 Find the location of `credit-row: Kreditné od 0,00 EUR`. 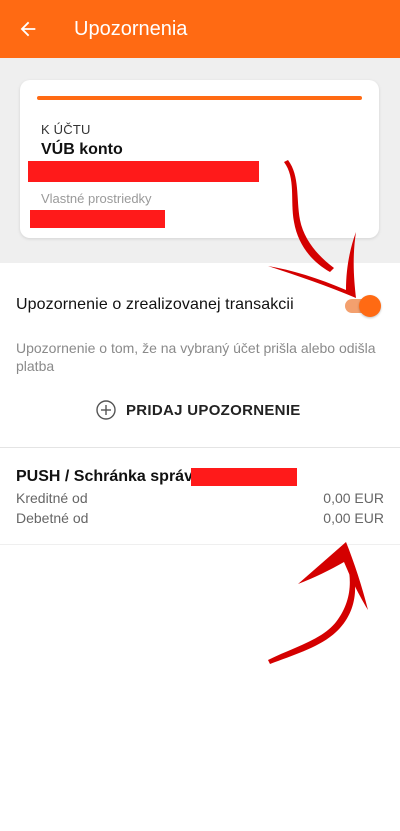

credit-row: Kreditné od 0,00 EUR is located at coordinates (200, 498).